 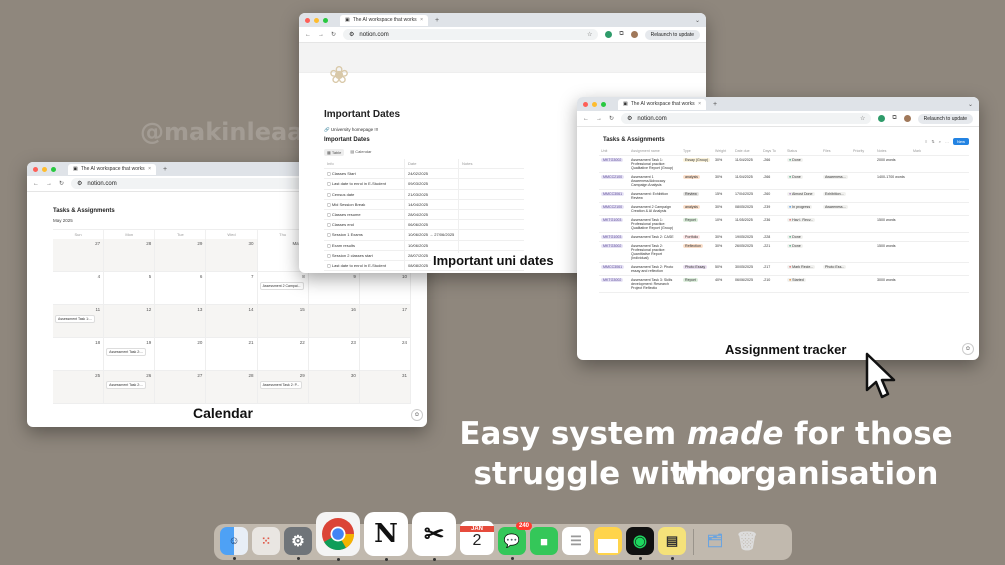 I want to click on calendar-day-cell: 24, so click(x=385, y=354).